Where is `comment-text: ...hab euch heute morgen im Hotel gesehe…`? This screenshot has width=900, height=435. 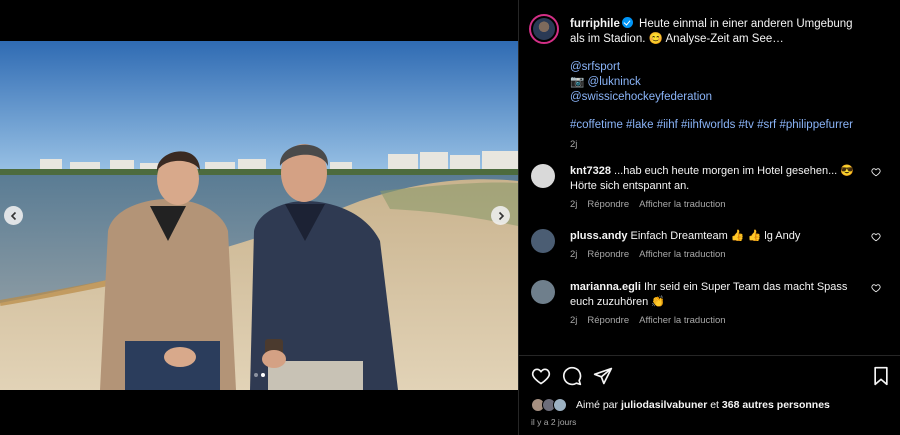
comment-text: ...hab euch heute morgen im Hotel gesehe… is located at coordinates (712, 178).